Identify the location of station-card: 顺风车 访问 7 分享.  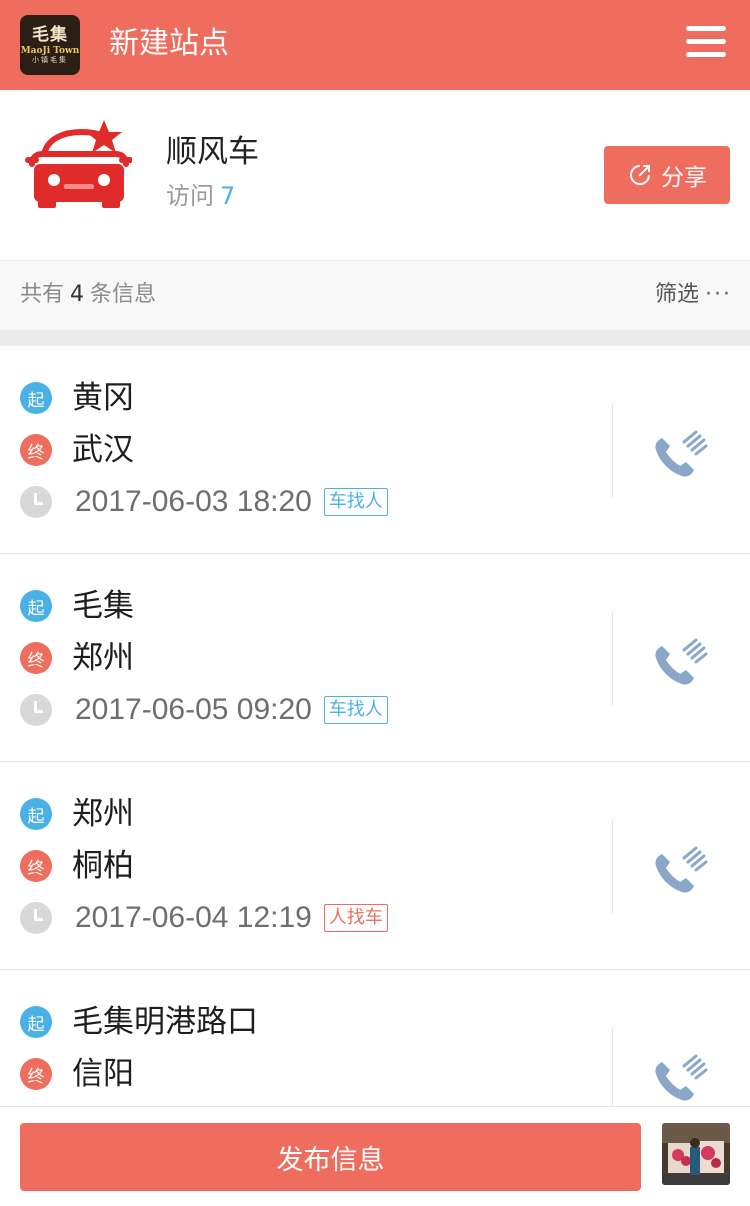
(375, 175).